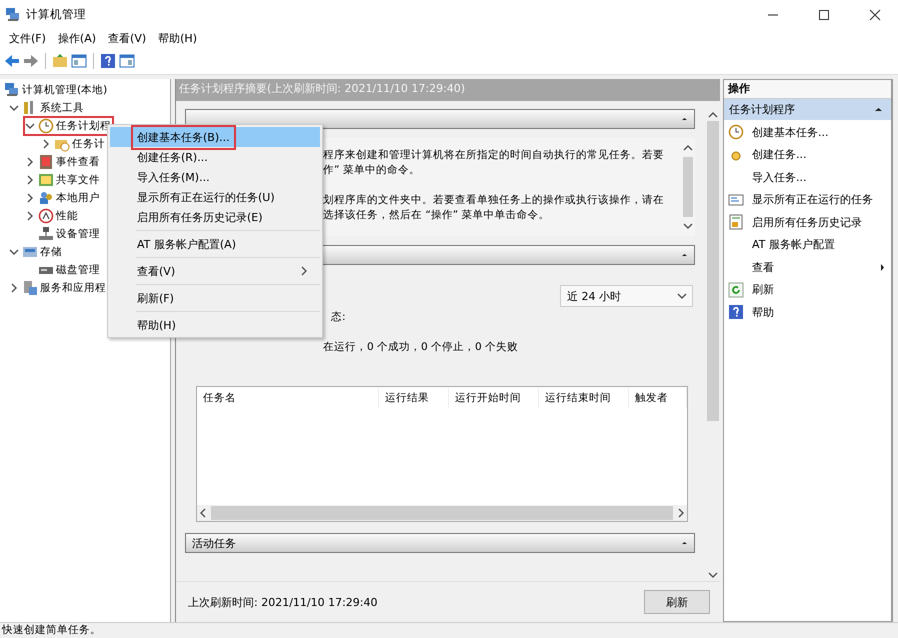  What do you see at coordinates (13, 14) in the screenshot?
I see `app-icon` at bounding box center [13, 14].